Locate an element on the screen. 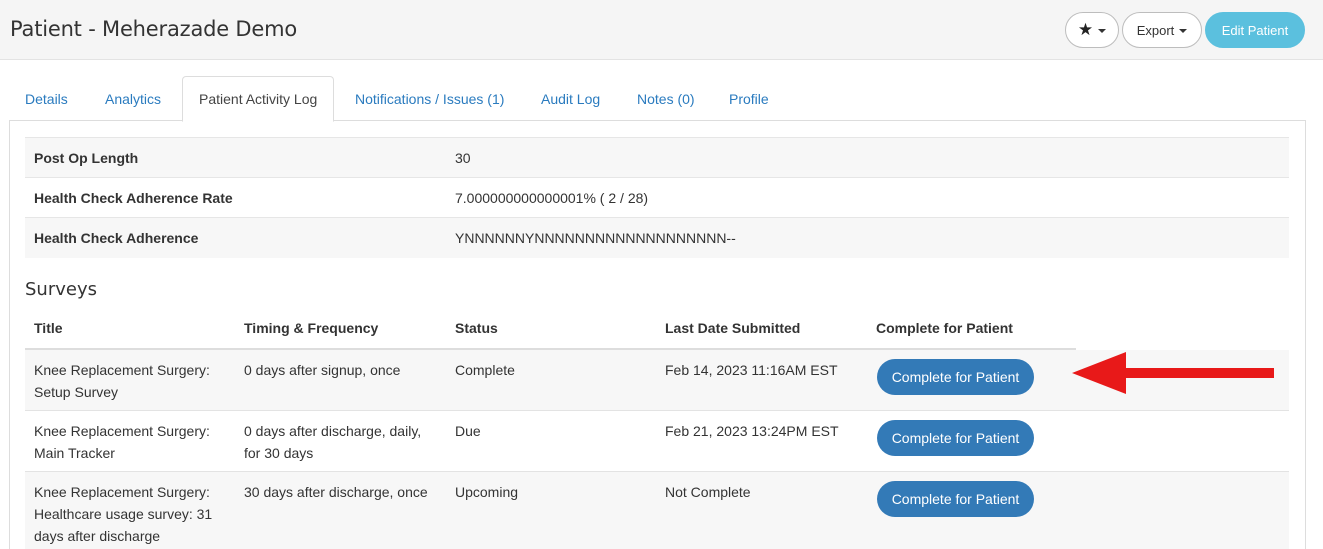 The image size is (1323, 549). summary-key: Health Check Adherence is located at coordinates (116, 238).